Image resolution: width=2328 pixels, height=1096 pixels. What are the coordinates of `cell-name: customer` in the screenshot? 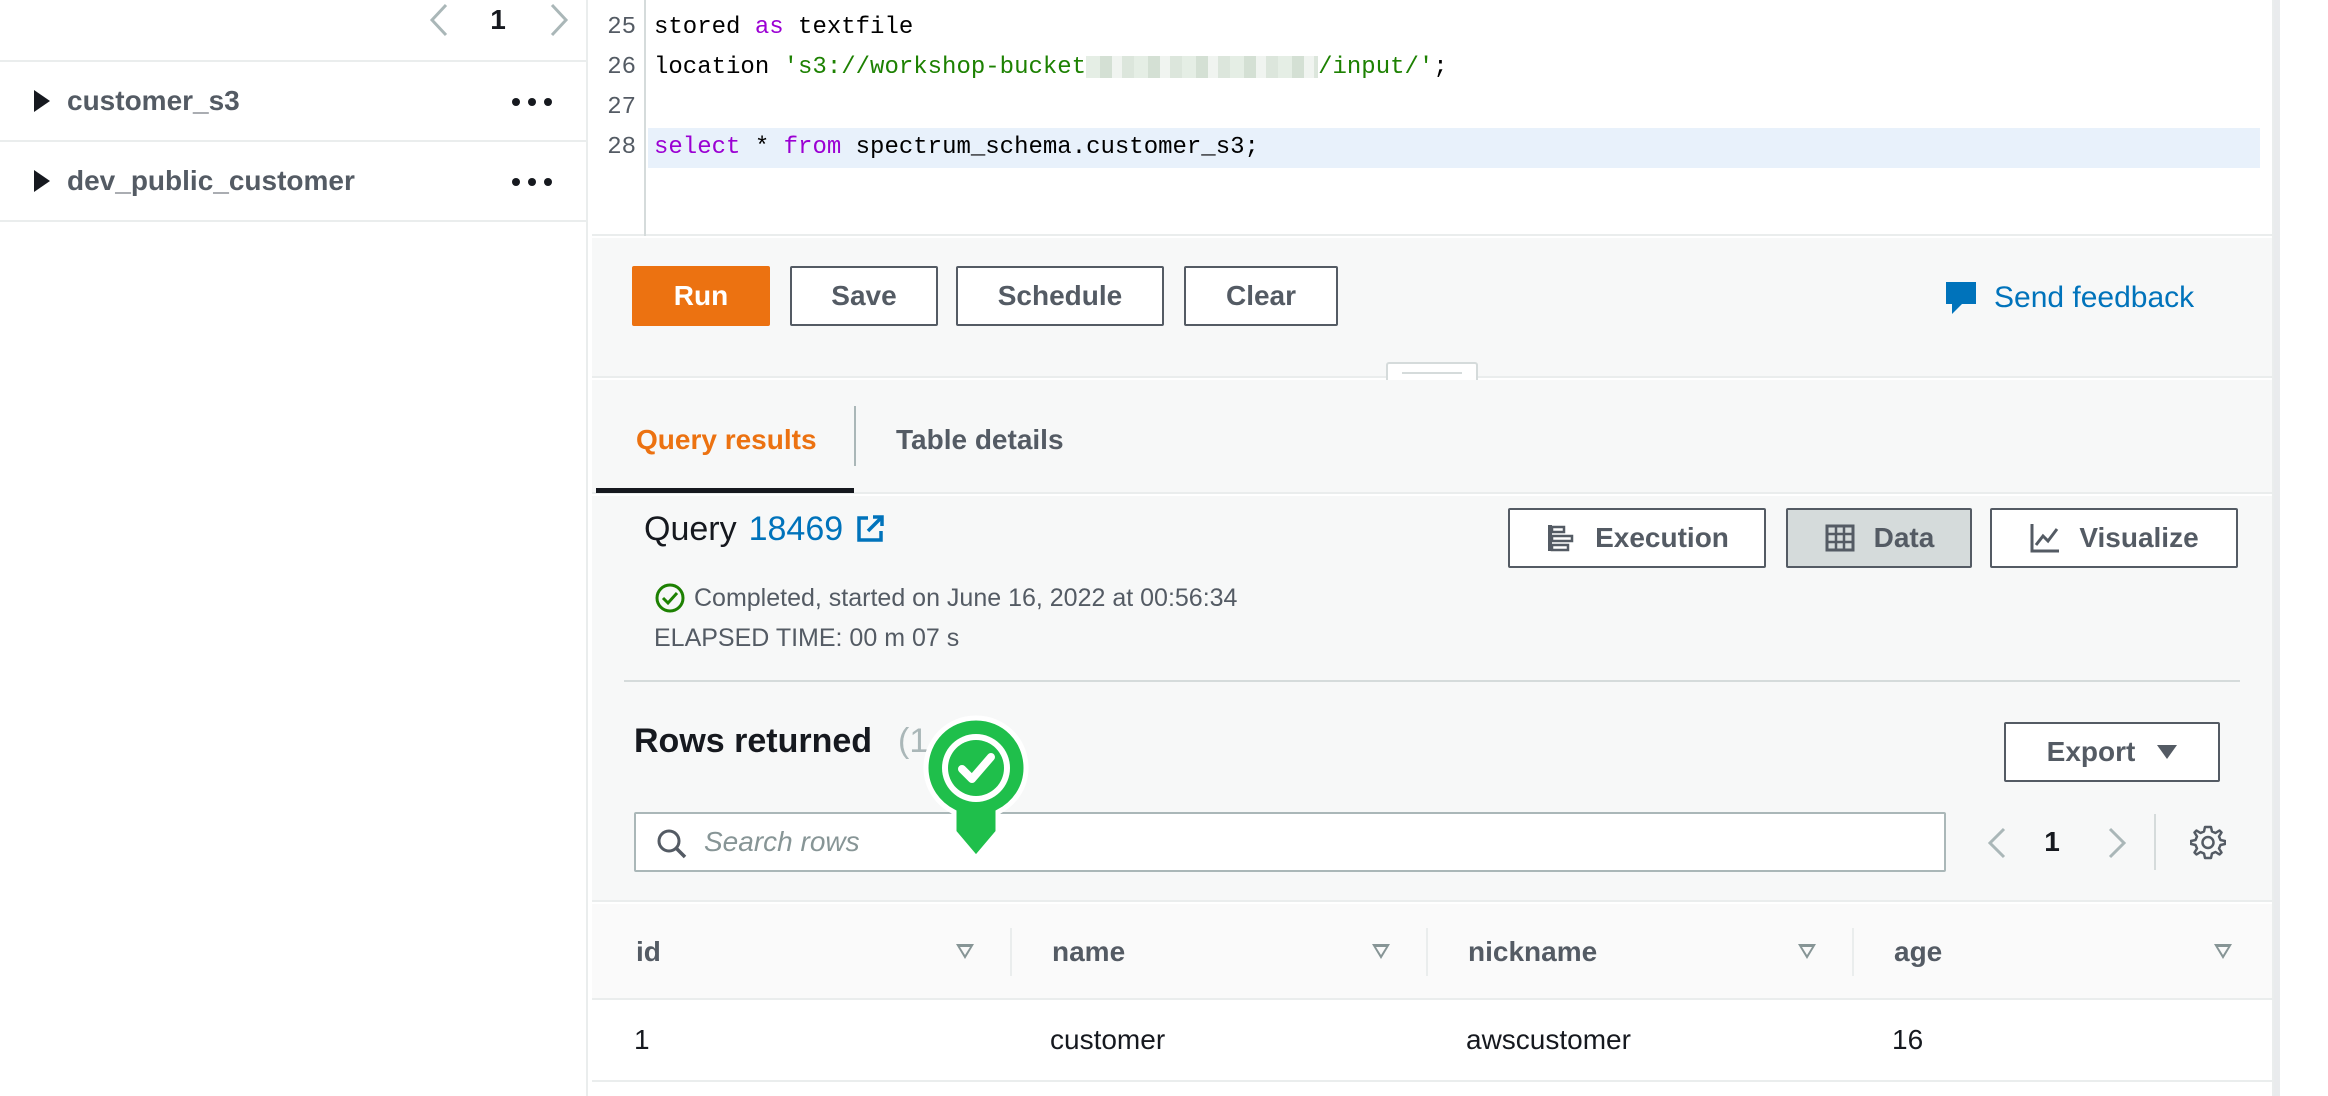 It's located at (1108, 1039).